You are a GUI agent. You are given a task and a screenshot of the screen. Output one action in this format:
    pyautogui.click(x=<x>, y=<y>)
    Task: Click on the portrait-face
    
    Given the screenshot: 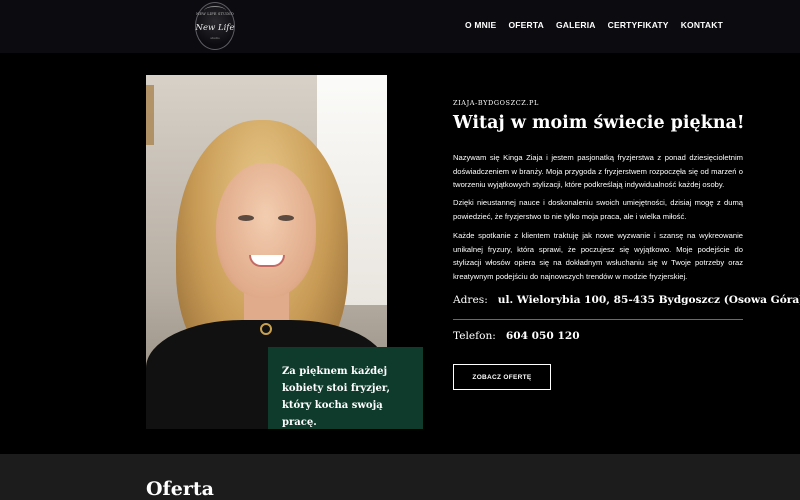 What is the action you would take?
    pyautogui.click(x=266, y=230)
    